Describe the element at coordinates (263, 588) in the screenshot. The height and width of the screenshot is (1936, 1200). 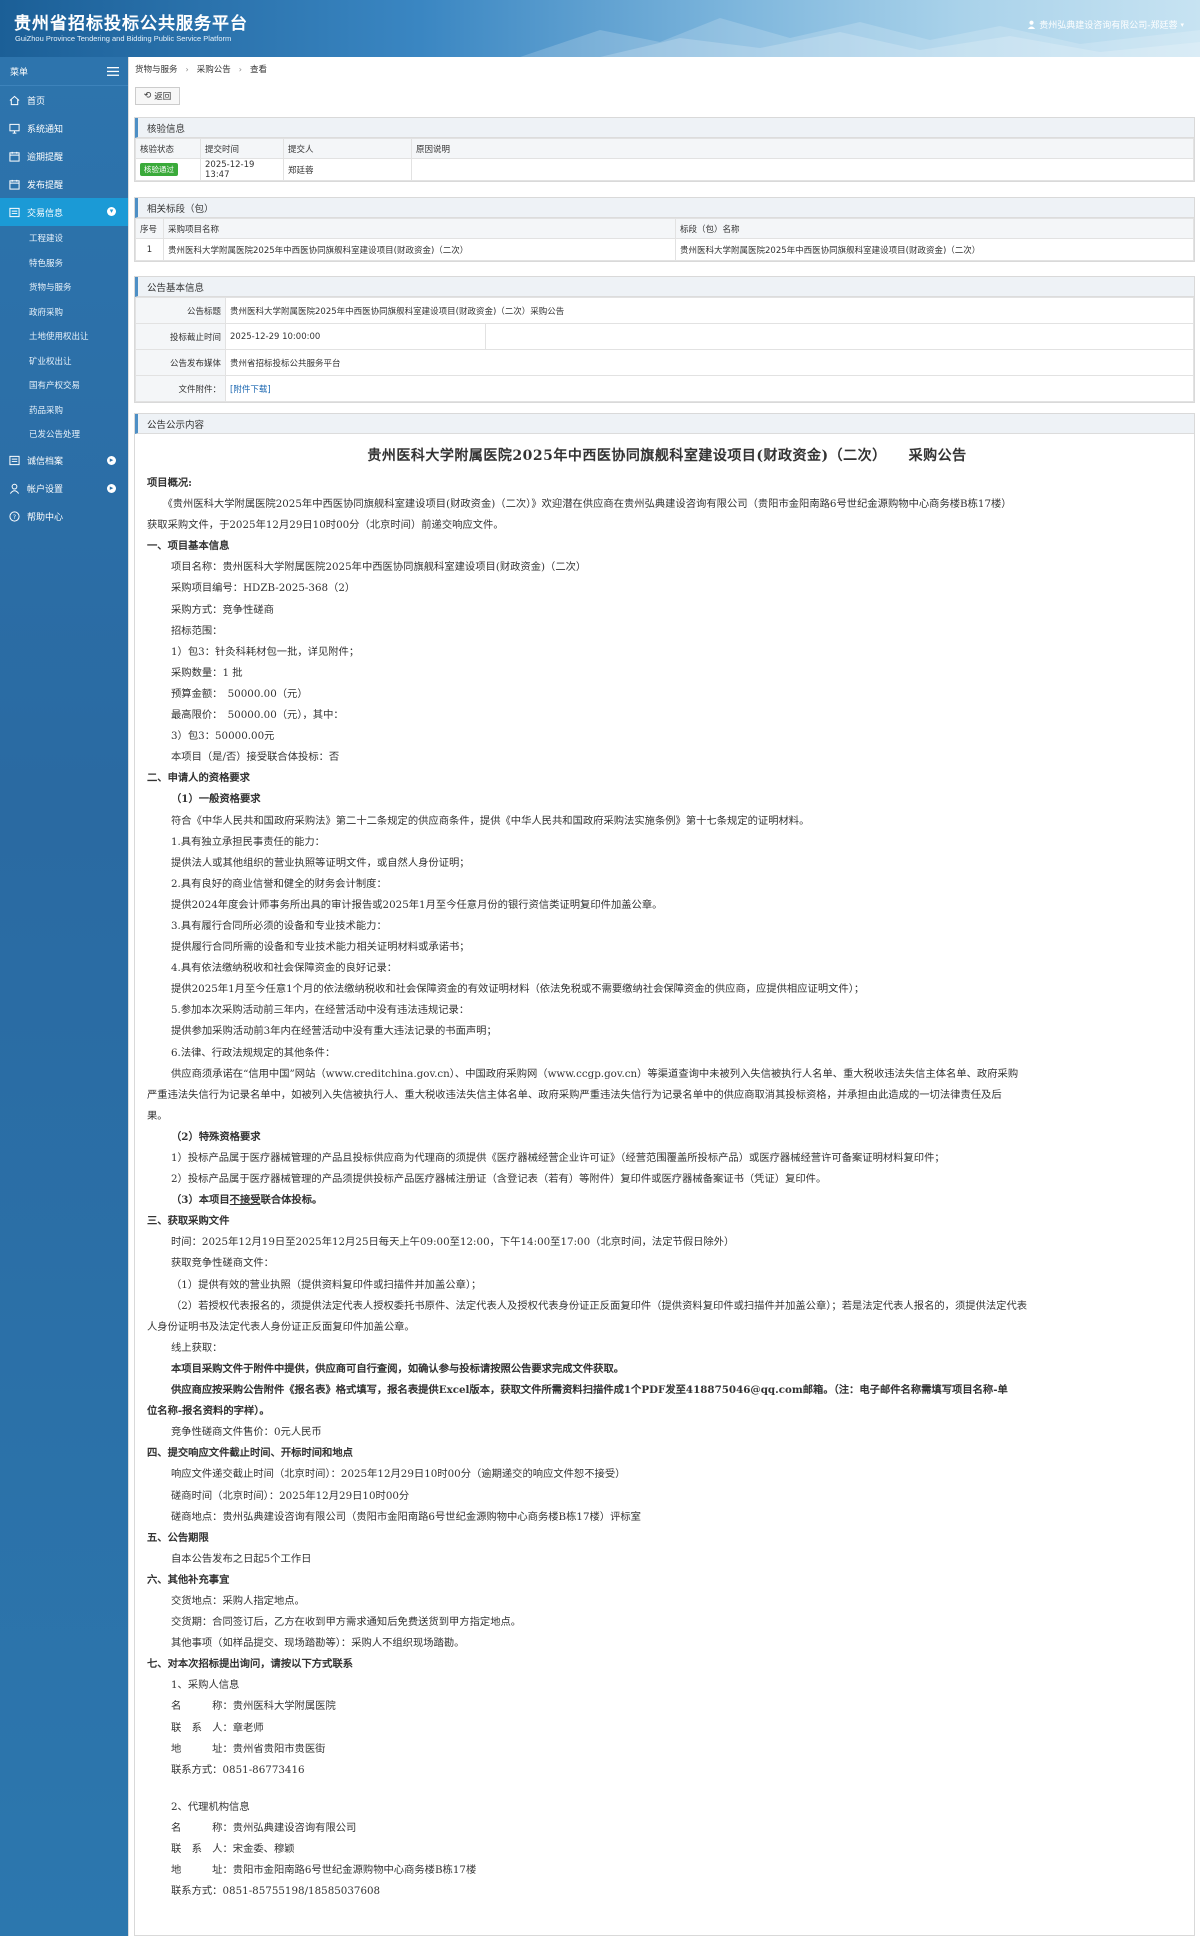
I see `document-line: 采购项目编号：HDZB-2025-368（2）` at that location.